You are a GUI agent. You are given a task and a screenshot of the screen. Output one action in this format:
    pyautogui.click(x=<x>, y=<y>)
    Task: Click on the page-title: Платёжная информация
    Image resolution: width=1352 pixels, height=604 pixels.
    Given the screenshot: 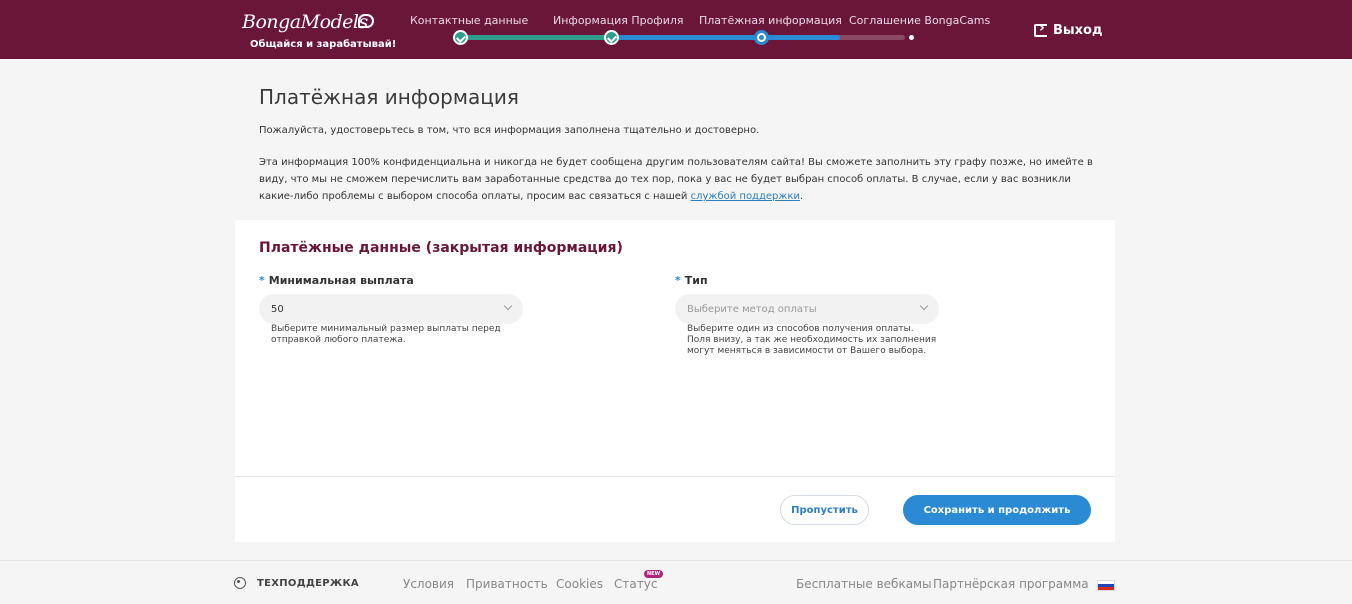 What is the action you would take?
    pyautogui.click(x=389, y=97)
    